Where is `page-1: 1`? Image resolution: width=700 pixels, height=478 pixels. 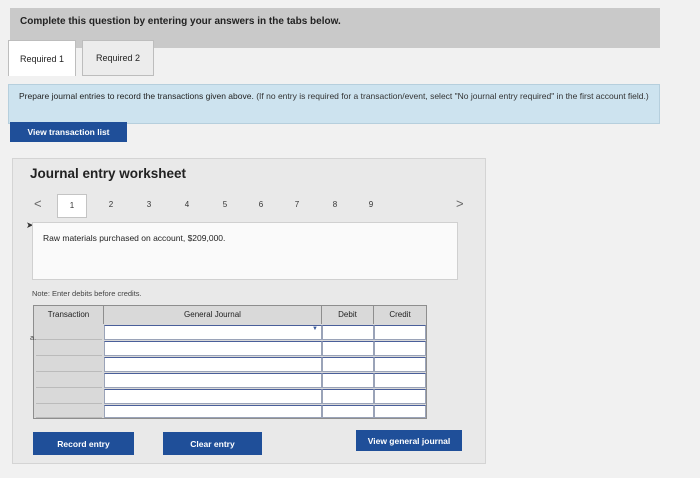 page-1: 1 is located at coordinates (72, 206).